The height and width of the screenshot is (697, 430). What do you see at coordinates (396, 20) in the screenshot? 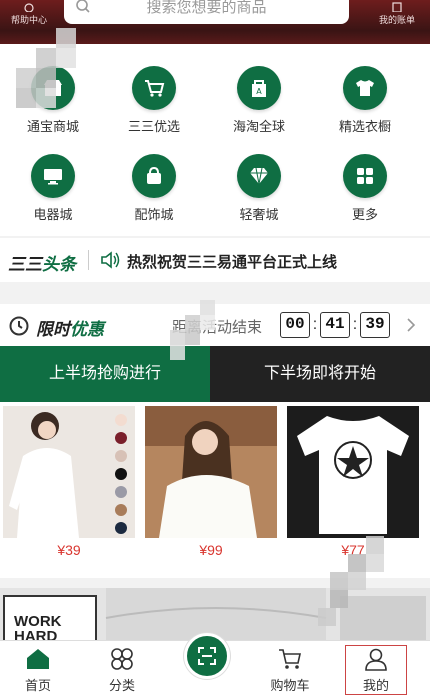
I see `my-bills-label: 我的账单` at bounding box center [396, 20].